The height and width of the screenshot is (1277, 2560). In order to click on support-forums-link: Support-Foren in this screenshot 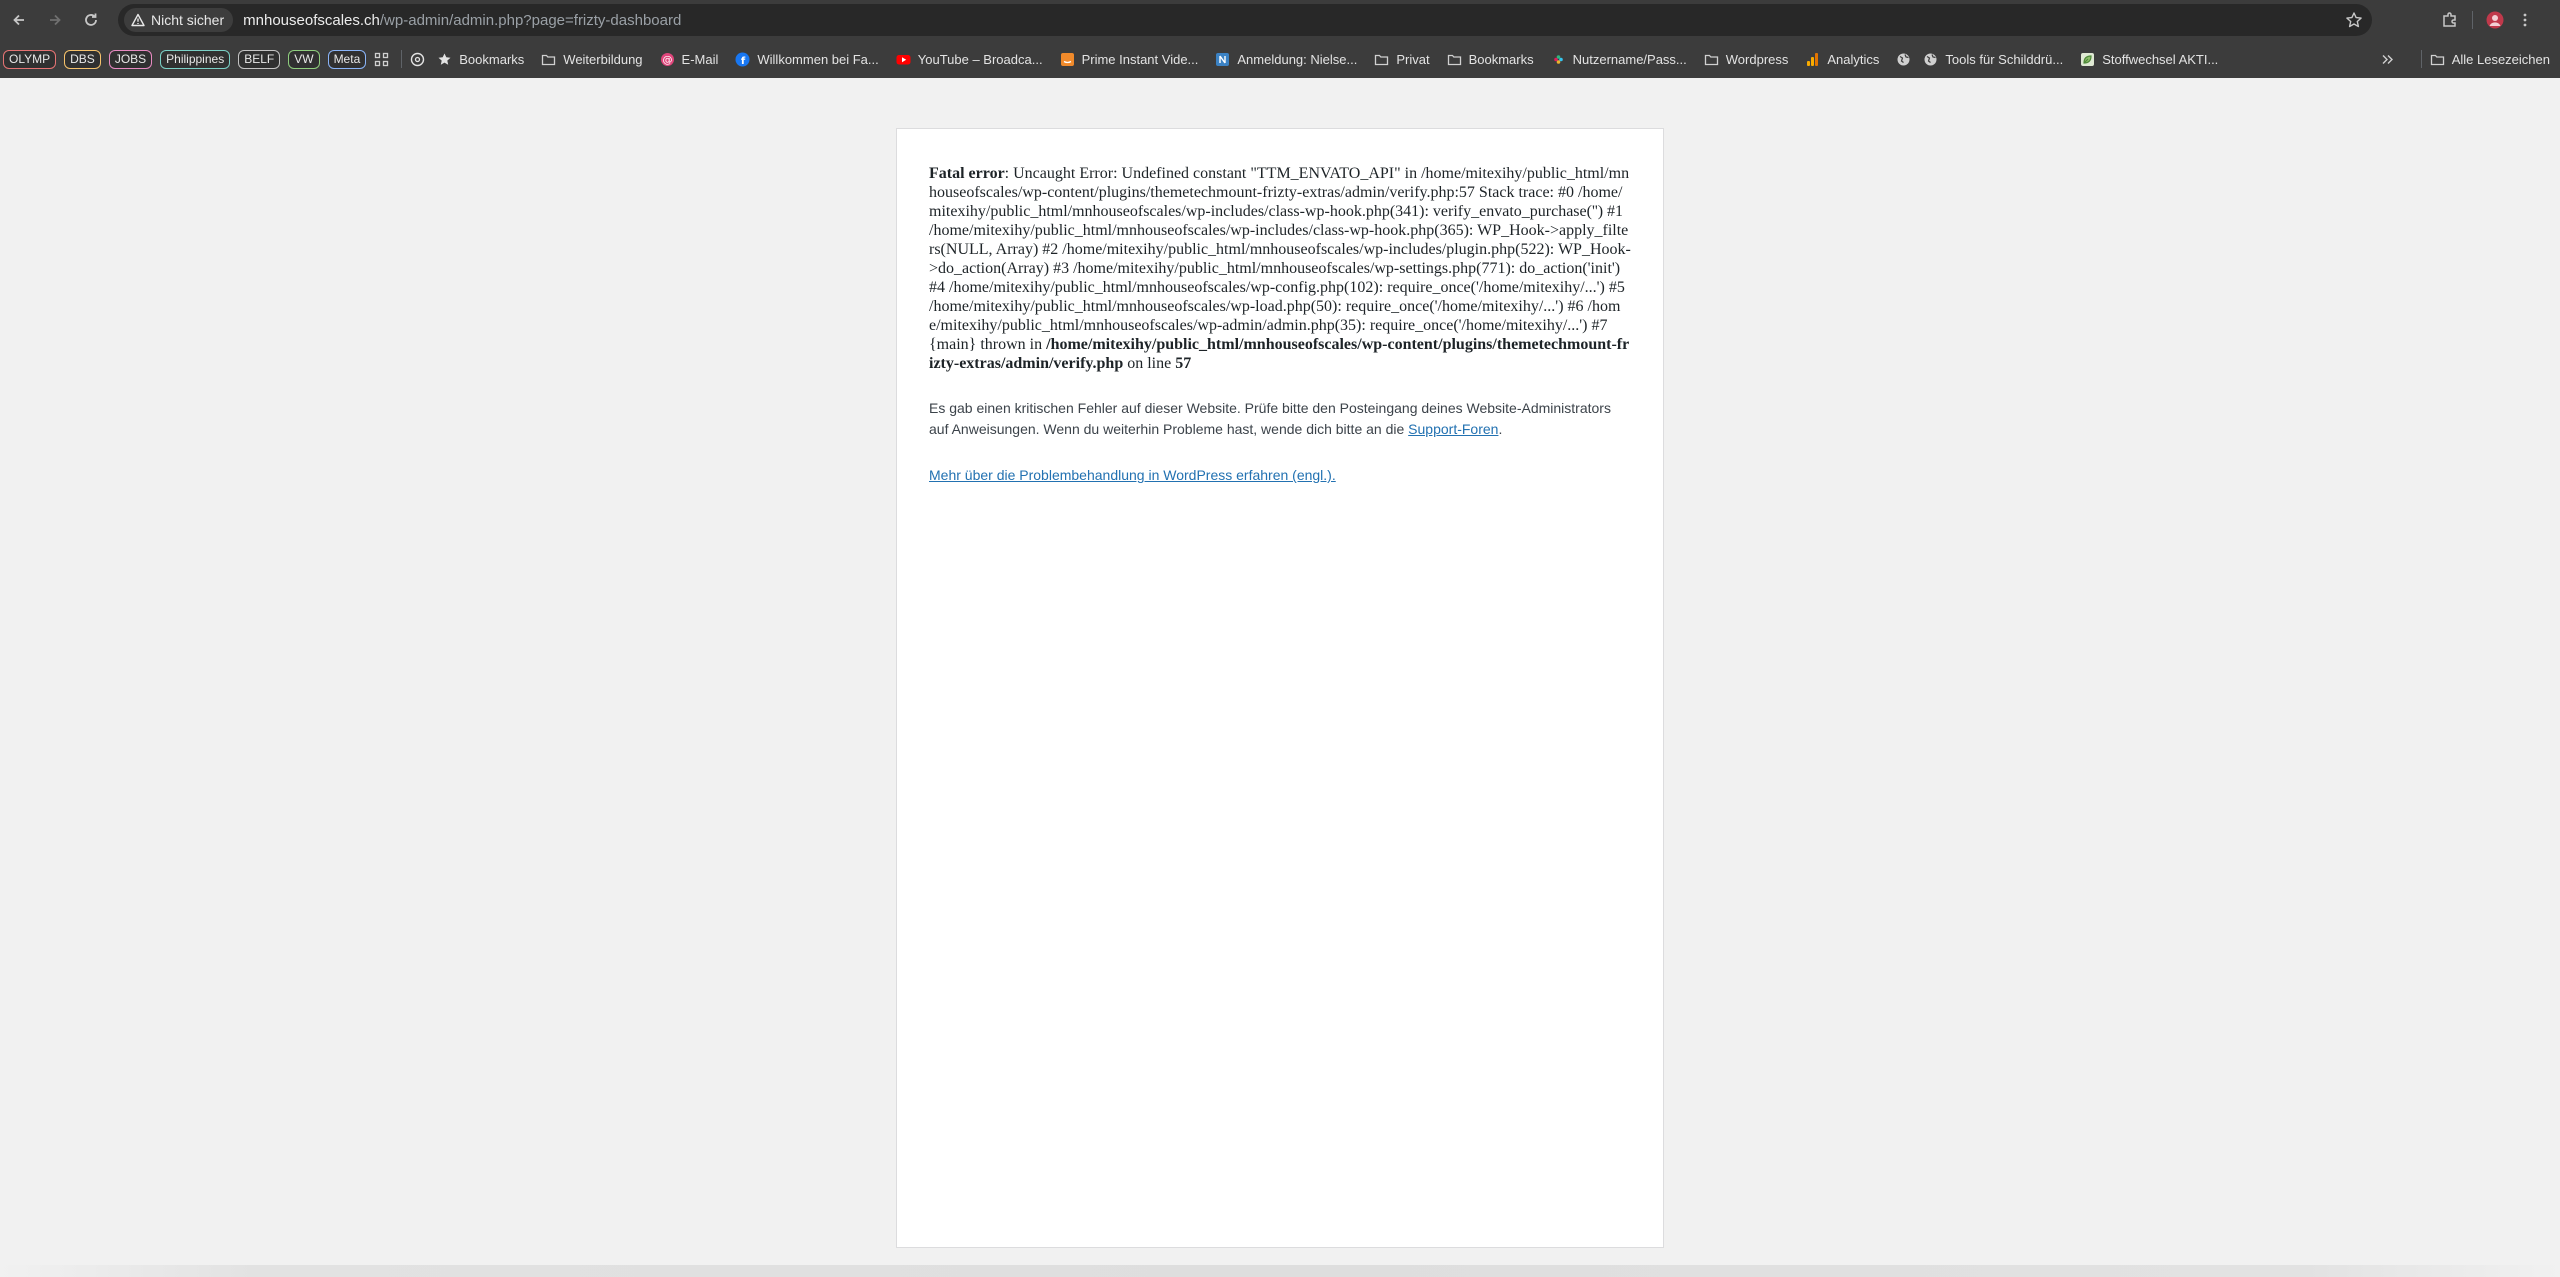, I will do `click(1453, 429)`.